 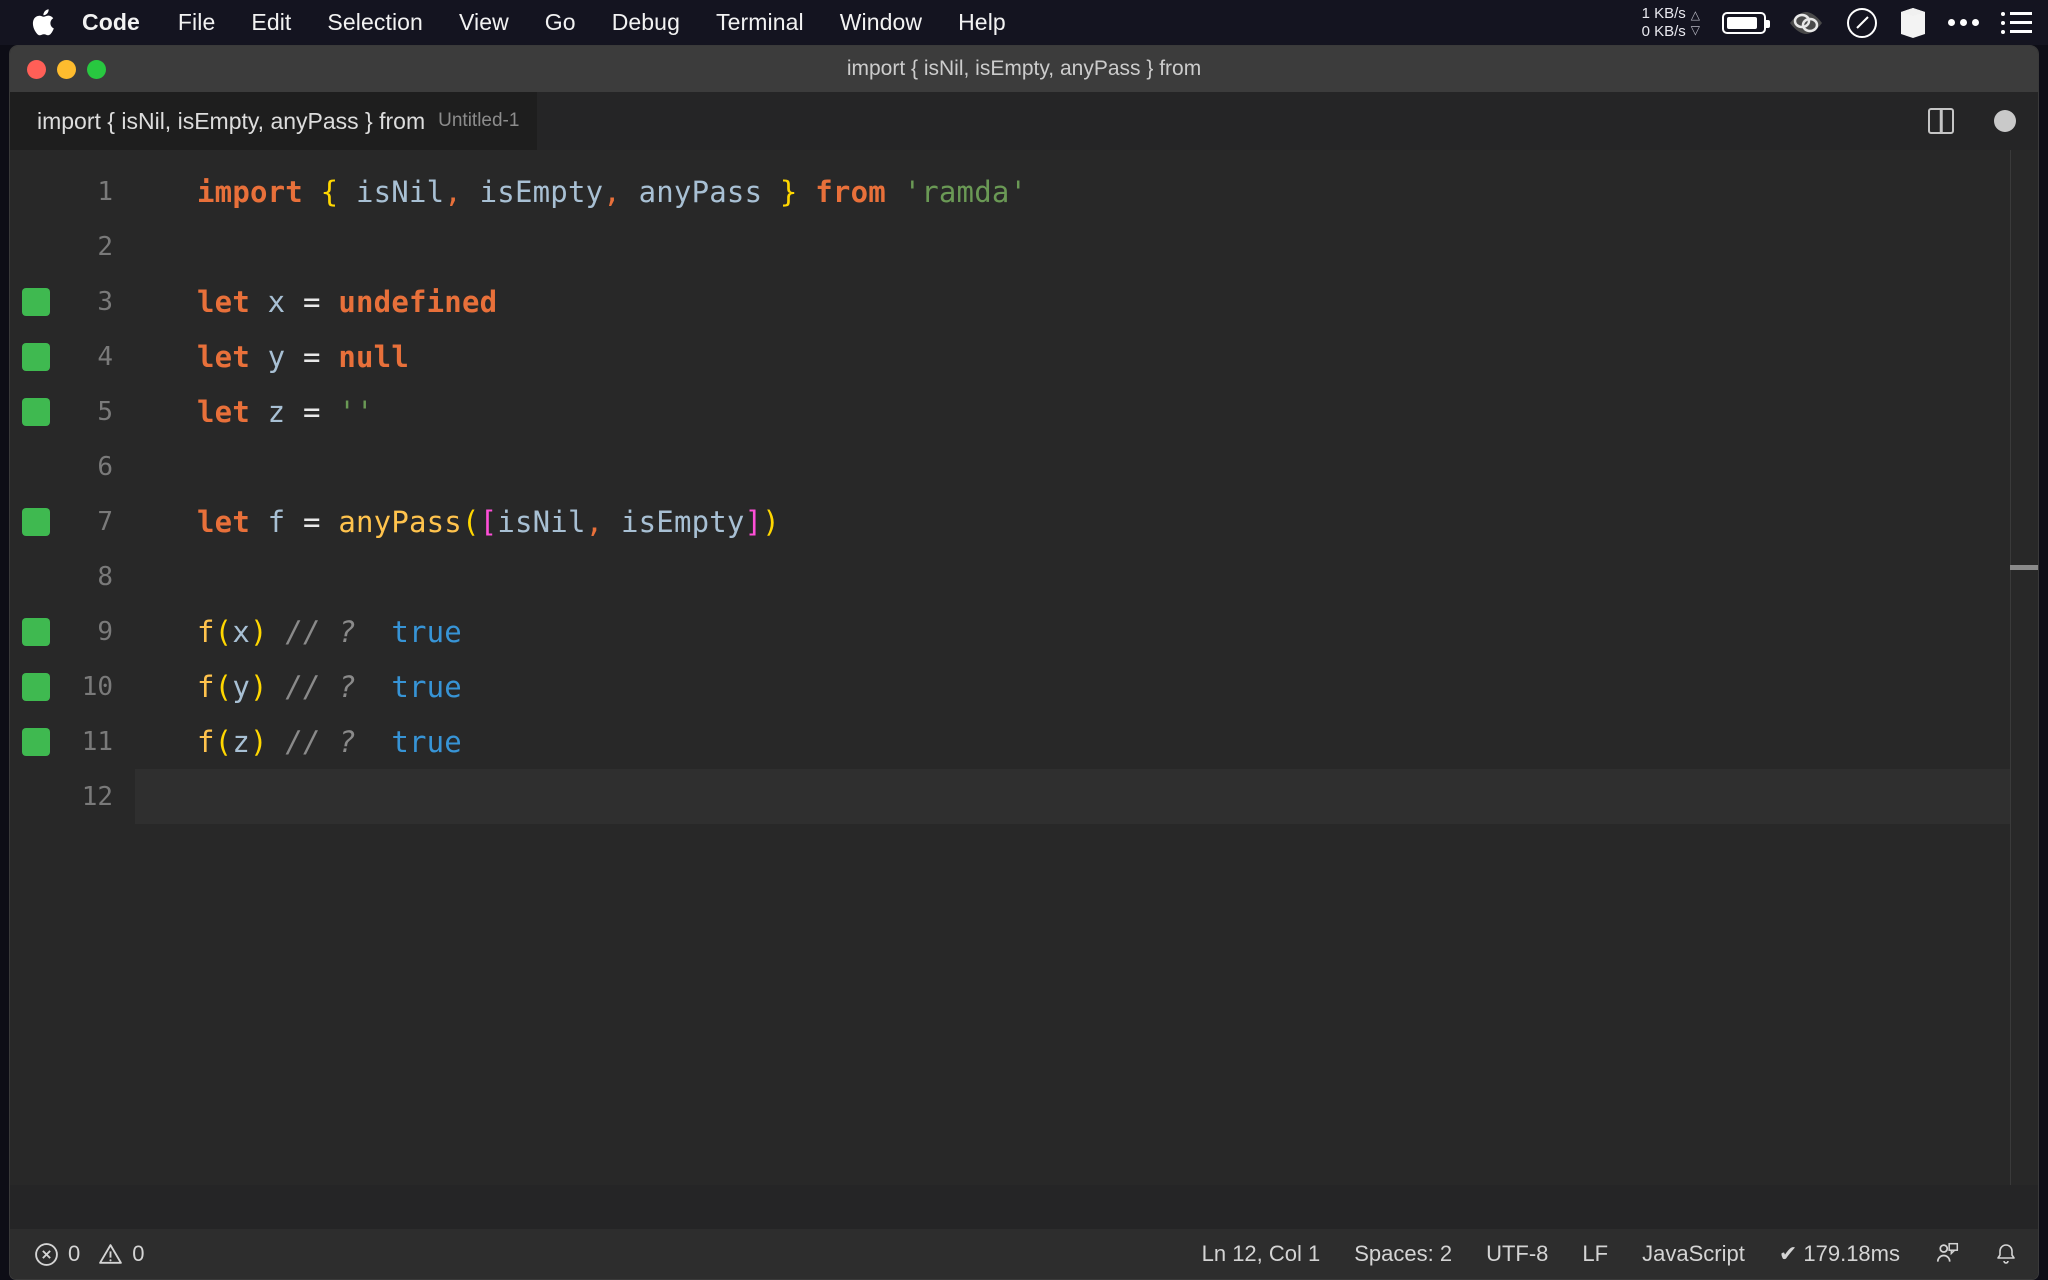 What do you see at coordinates (271, 22) in the screenshot?
I see `menu-item-edit: Edit` at bounding box center [271, 22].